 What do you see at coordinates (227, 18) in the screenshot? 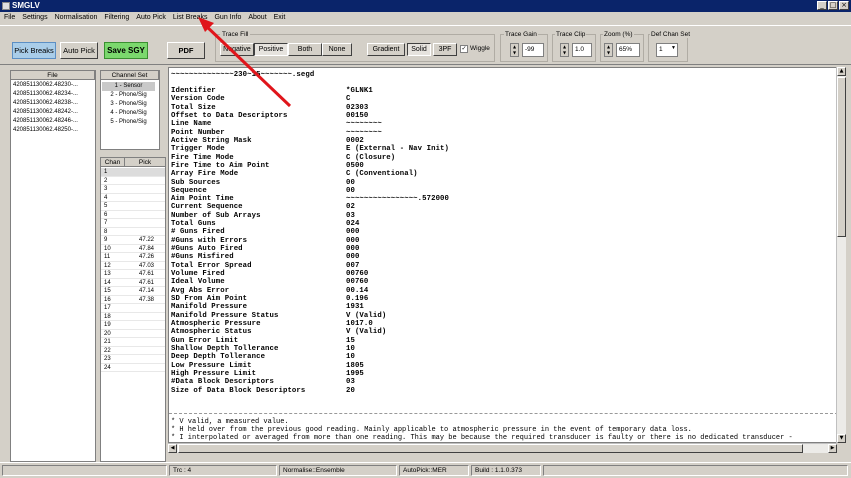
I see `menu-gun-info: Gun Info` at bounding box center [227, 18].